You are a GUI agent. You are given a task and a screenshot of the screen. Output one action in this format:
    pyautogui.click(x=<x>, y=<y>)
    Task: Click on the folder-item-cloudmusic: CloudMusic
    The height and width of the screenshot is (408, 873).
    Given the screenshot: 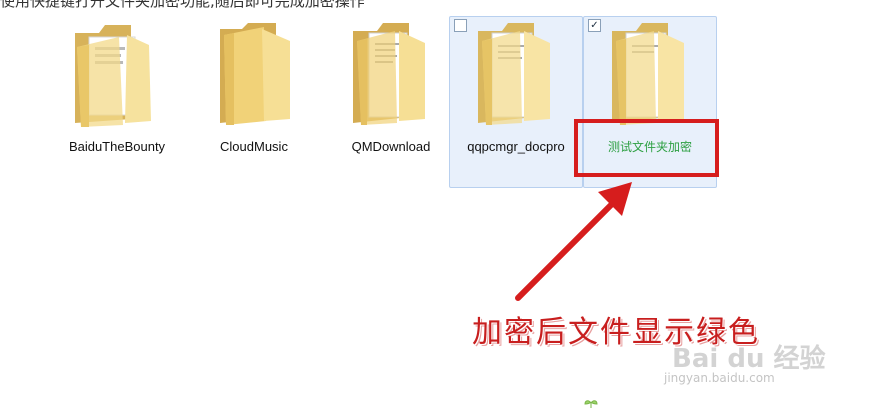 What is the action you would take?
    pyautogui.click(x=254, y=102)
    